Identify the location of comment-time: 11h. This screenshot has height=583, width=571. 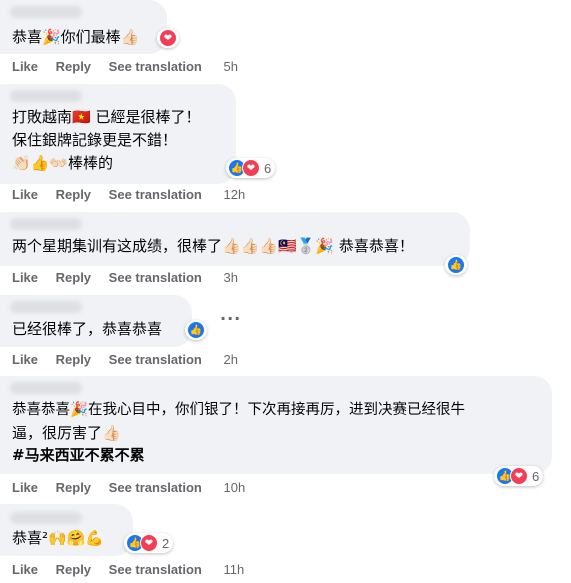
(234, 569).